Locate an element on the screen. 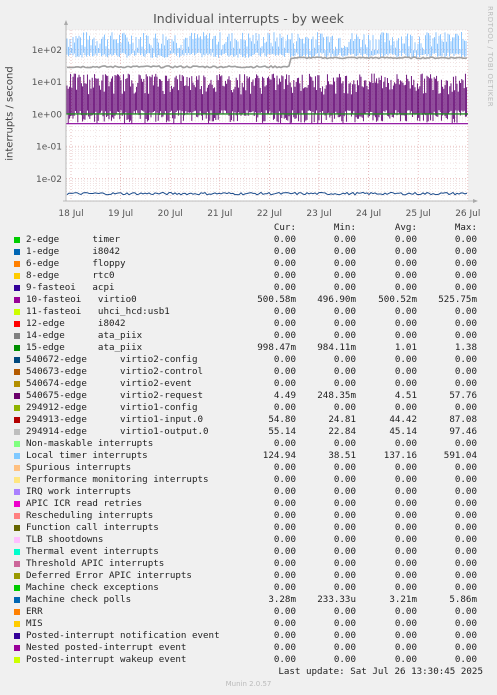  x-tick-label: 19 Jul is located at coordinates (120, 214).